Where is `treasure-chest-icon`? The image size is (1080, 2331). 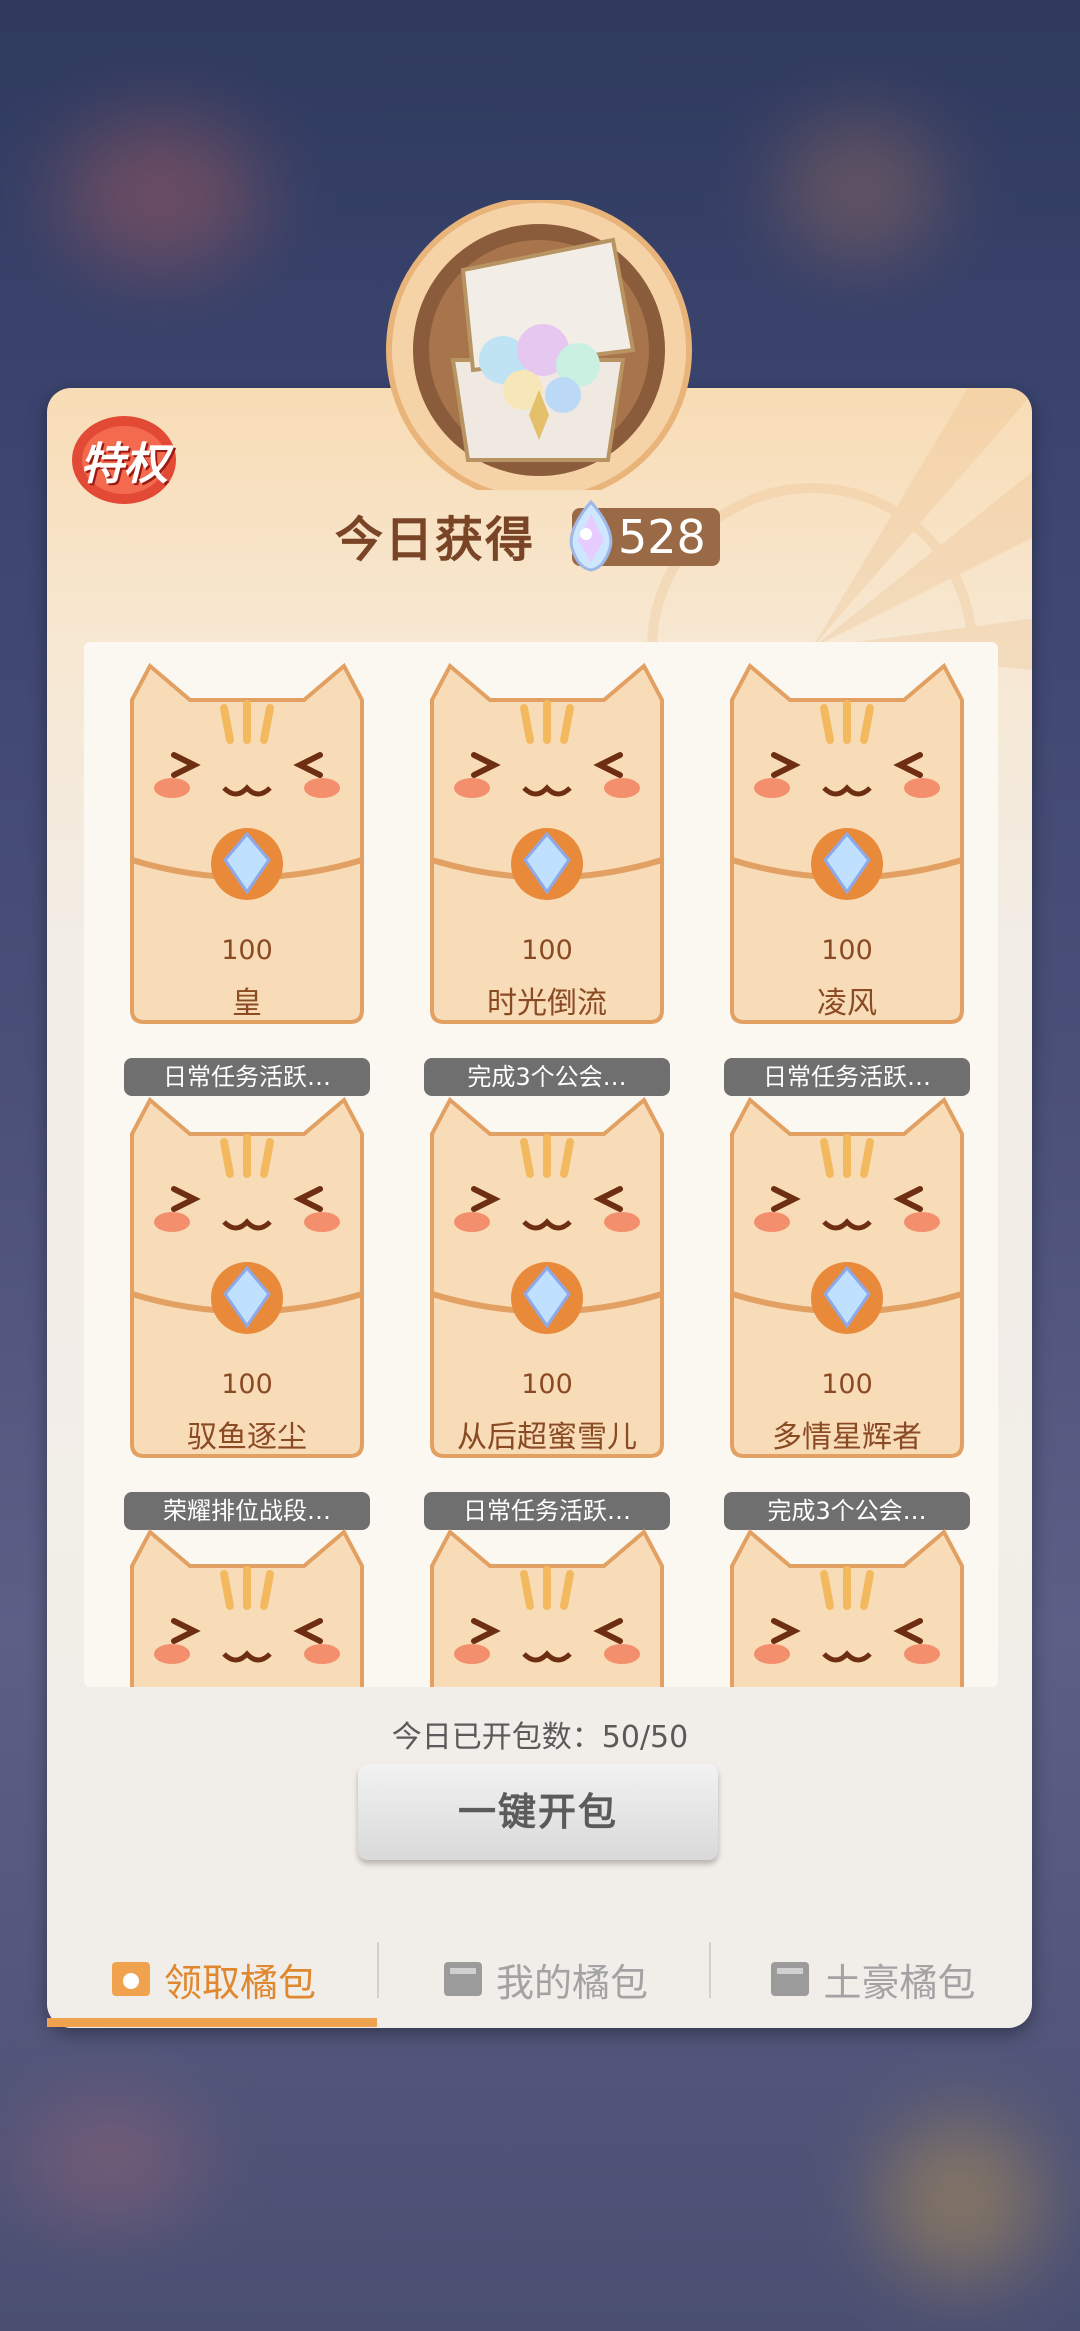 treasure-chest-icon is located at coordinates (539, 350).